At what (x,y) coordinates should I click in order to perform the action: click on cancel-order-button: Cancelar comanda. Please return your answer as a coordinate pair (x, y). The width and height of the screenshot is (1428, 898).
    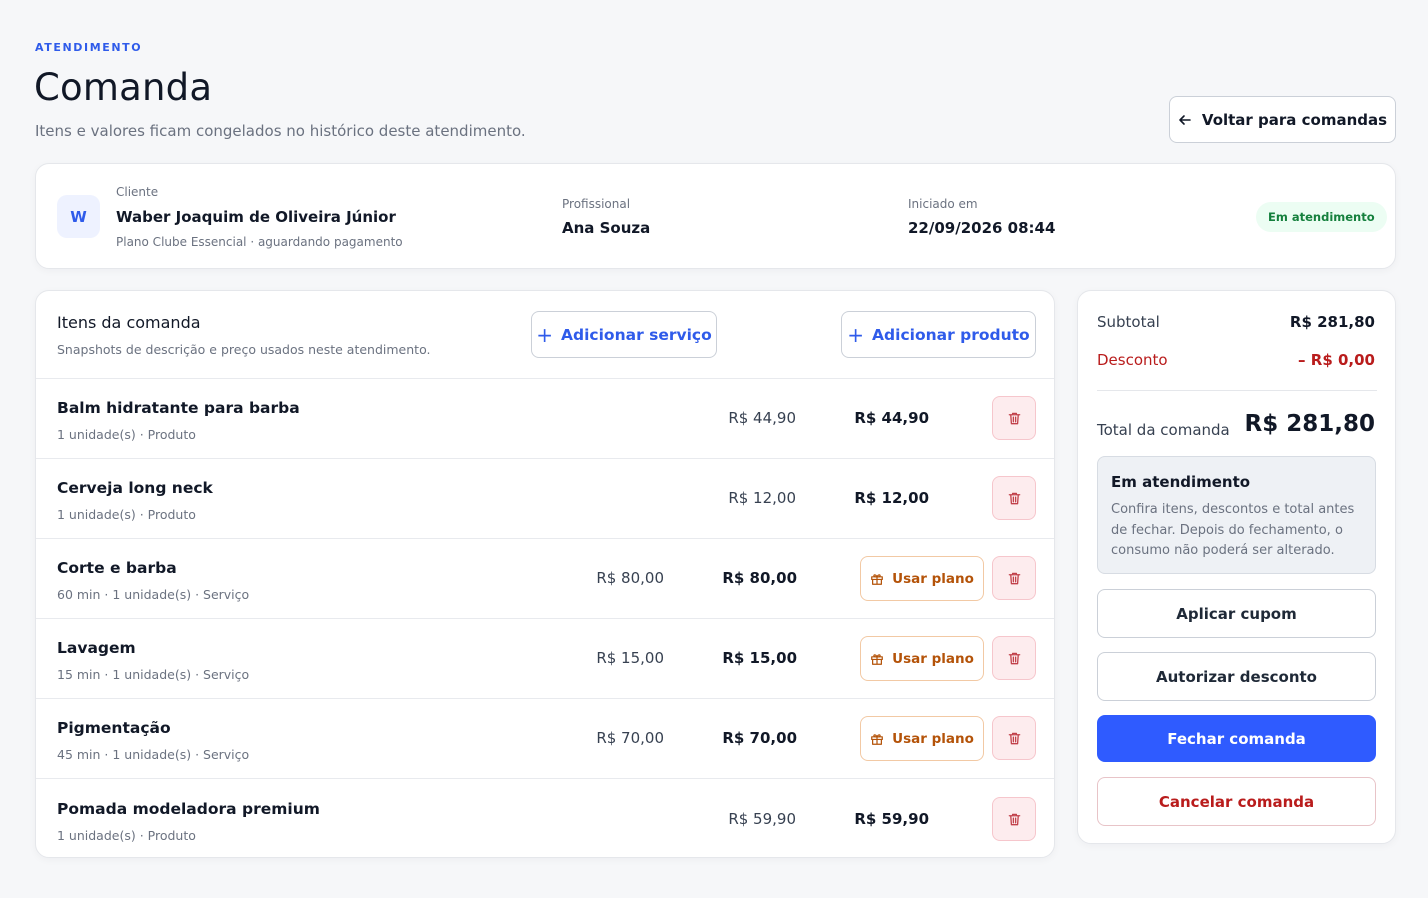
    Looking at the image, I should click on (1236, 801).